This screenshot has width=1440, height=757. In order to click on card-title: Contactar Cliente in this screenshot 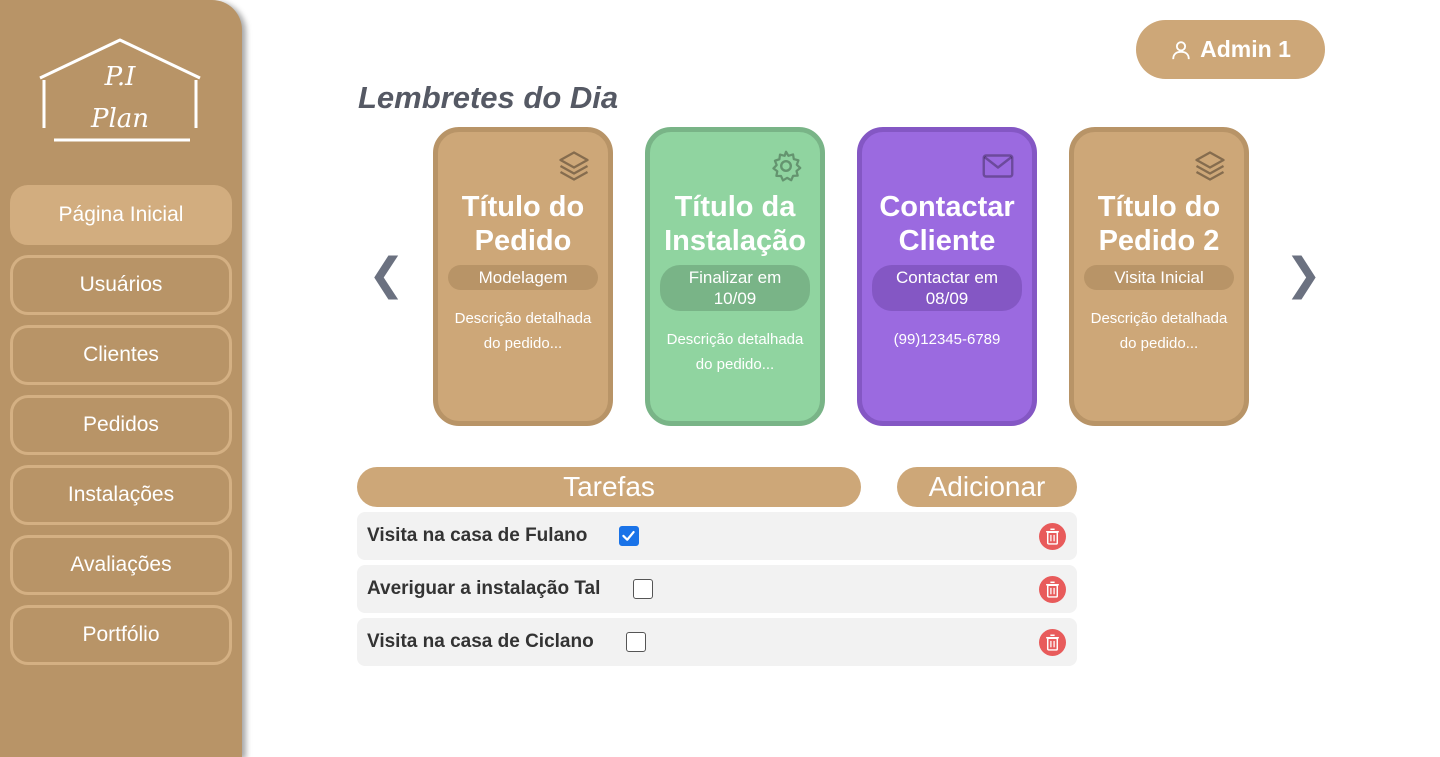, I will do `click(947, 224)`.